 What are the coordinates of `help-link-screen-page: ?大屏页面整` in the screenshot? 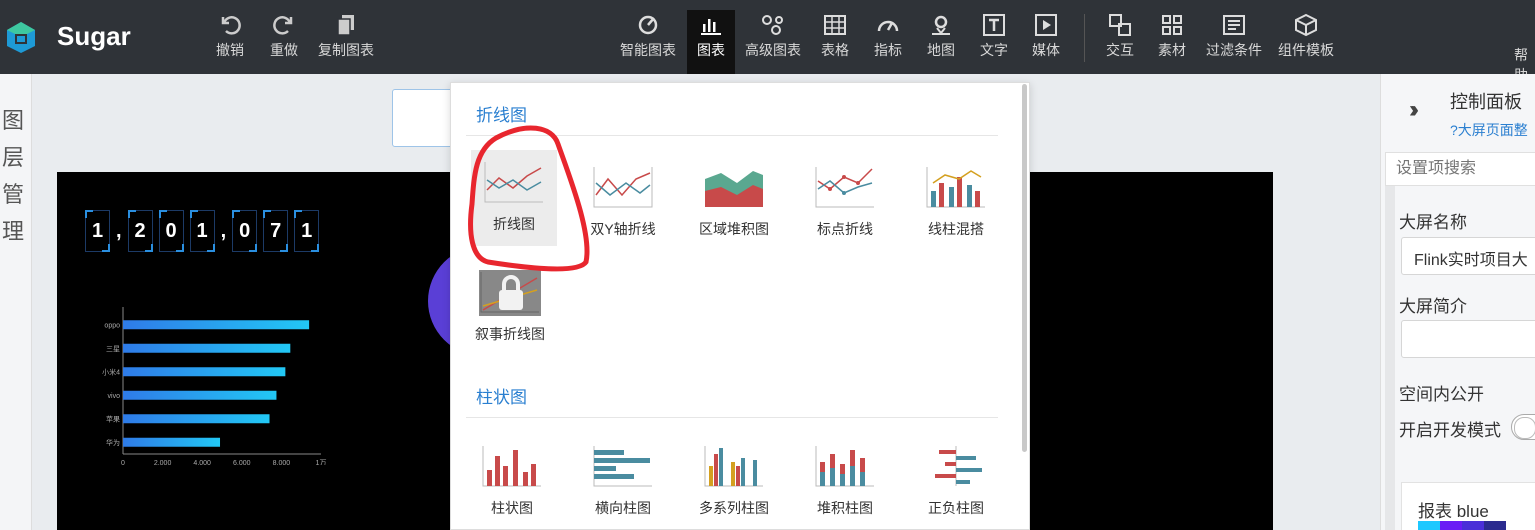 It's located at (1489, 130).